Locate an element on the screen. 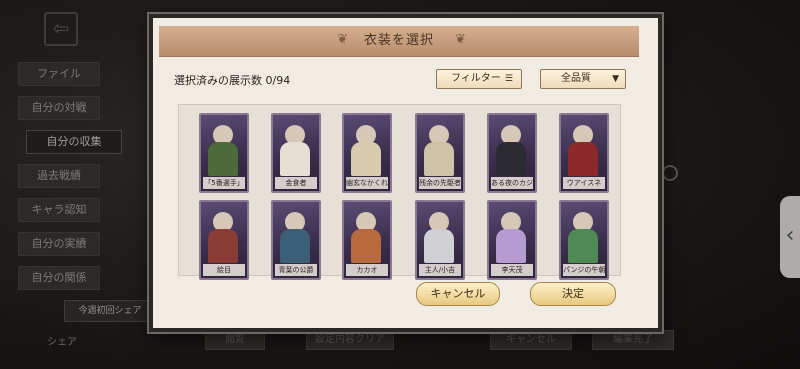  costume-card: 「5番選手」 is located at coordinates (224, 153).